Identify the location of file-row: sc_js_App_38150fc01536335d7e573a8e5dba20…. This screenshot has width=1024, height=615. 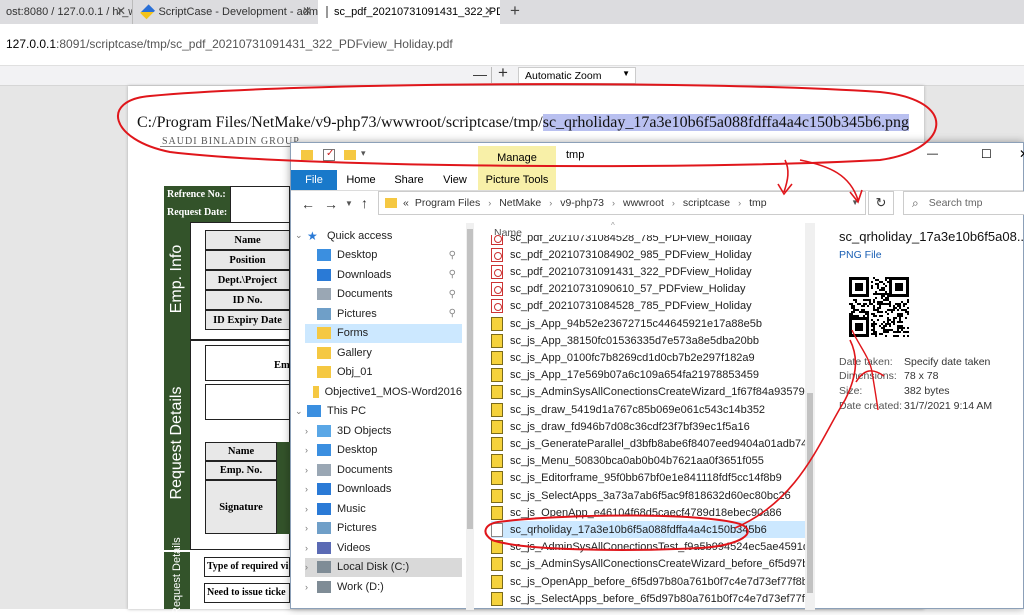
(649, 340).